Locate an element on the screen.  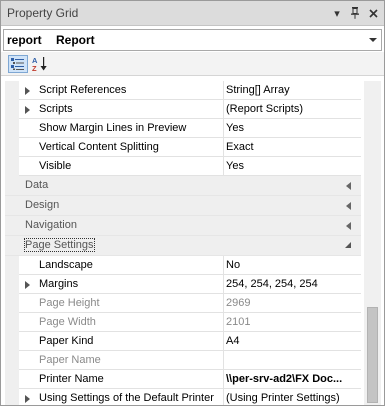
property-name: Page Height is located at coordinates (121, 303).